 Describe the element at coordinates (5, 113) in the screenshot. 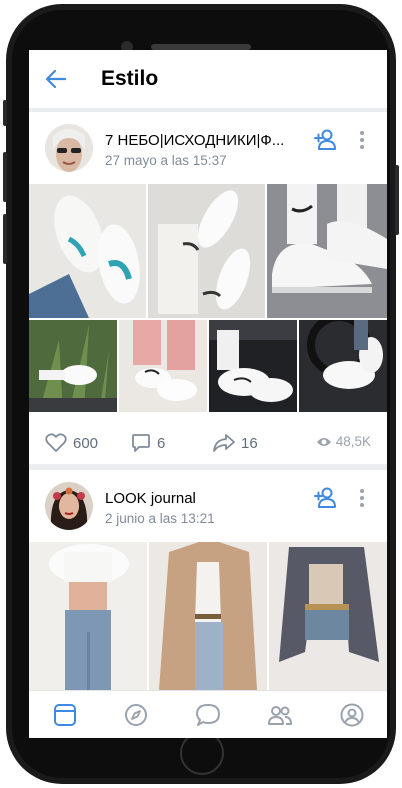

I see `mute-switch` at that location.